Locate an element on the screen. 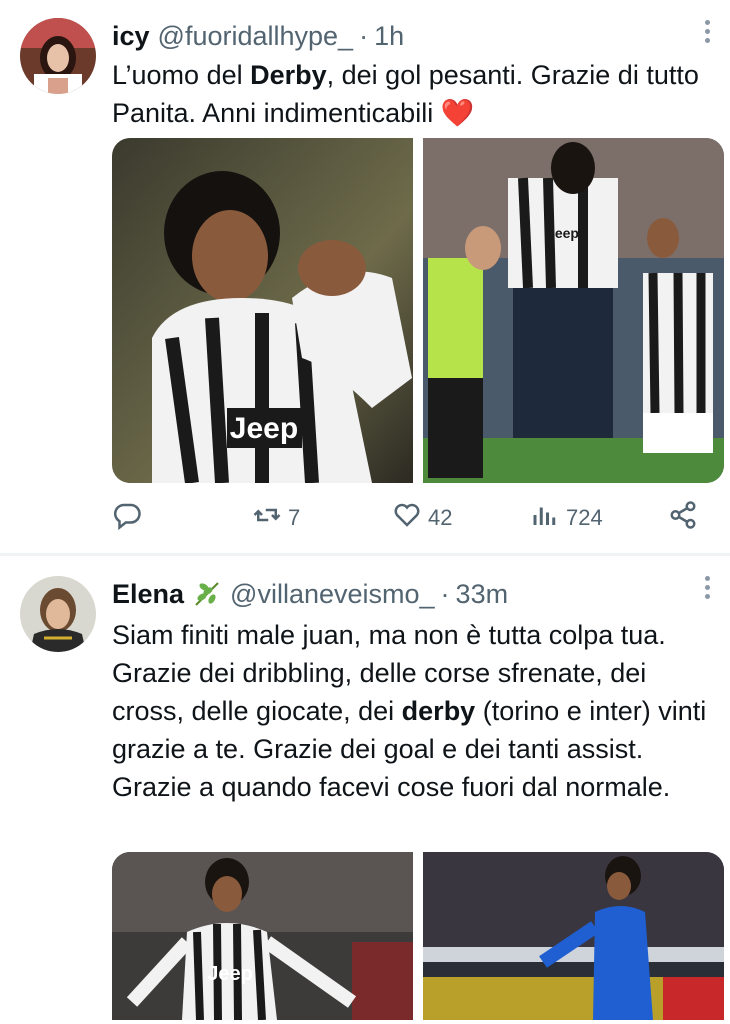  heart-icon is located at coordinates (407, 518).